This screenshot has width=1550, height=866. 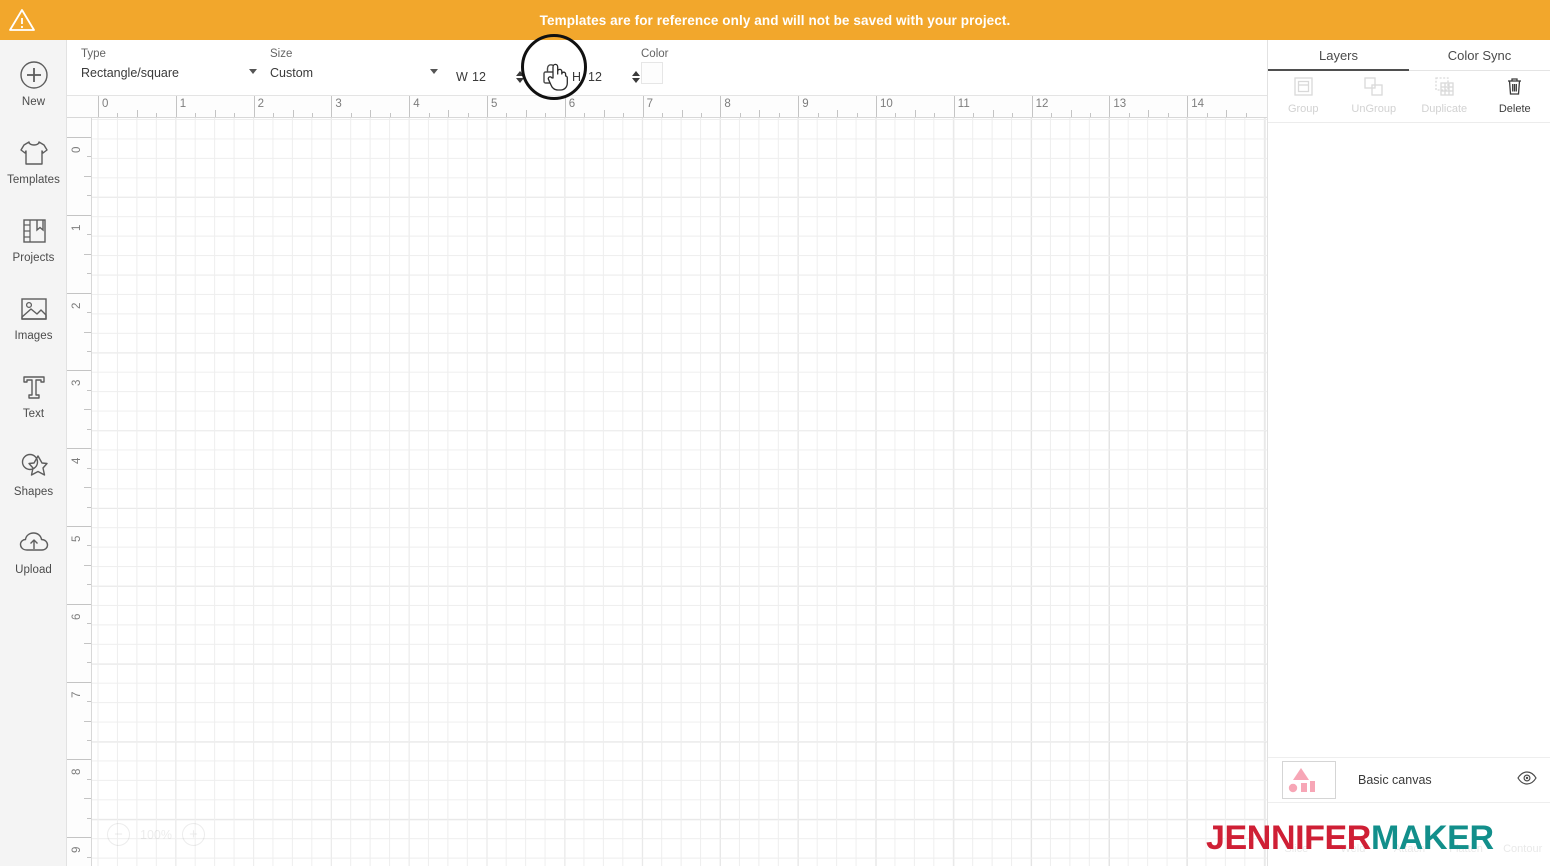 I want to click on flatten-button: Flatten, so click(x=1466, y=849).